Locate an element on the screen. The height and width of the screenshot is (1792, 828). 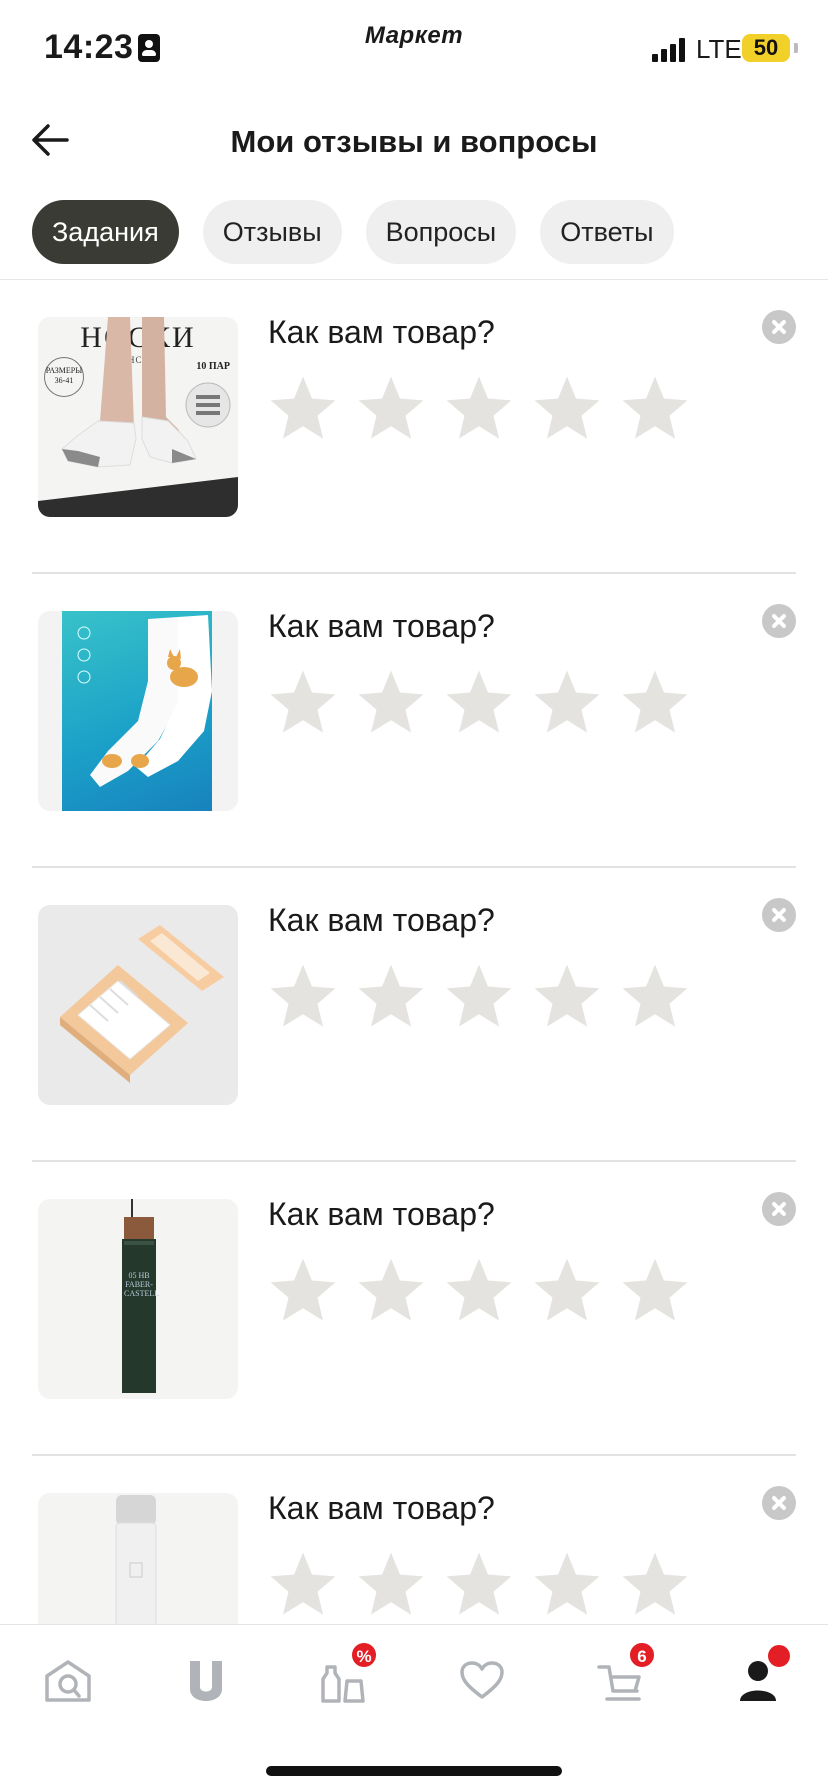
profile-notification-dot is located at coordinates (779, 1656).